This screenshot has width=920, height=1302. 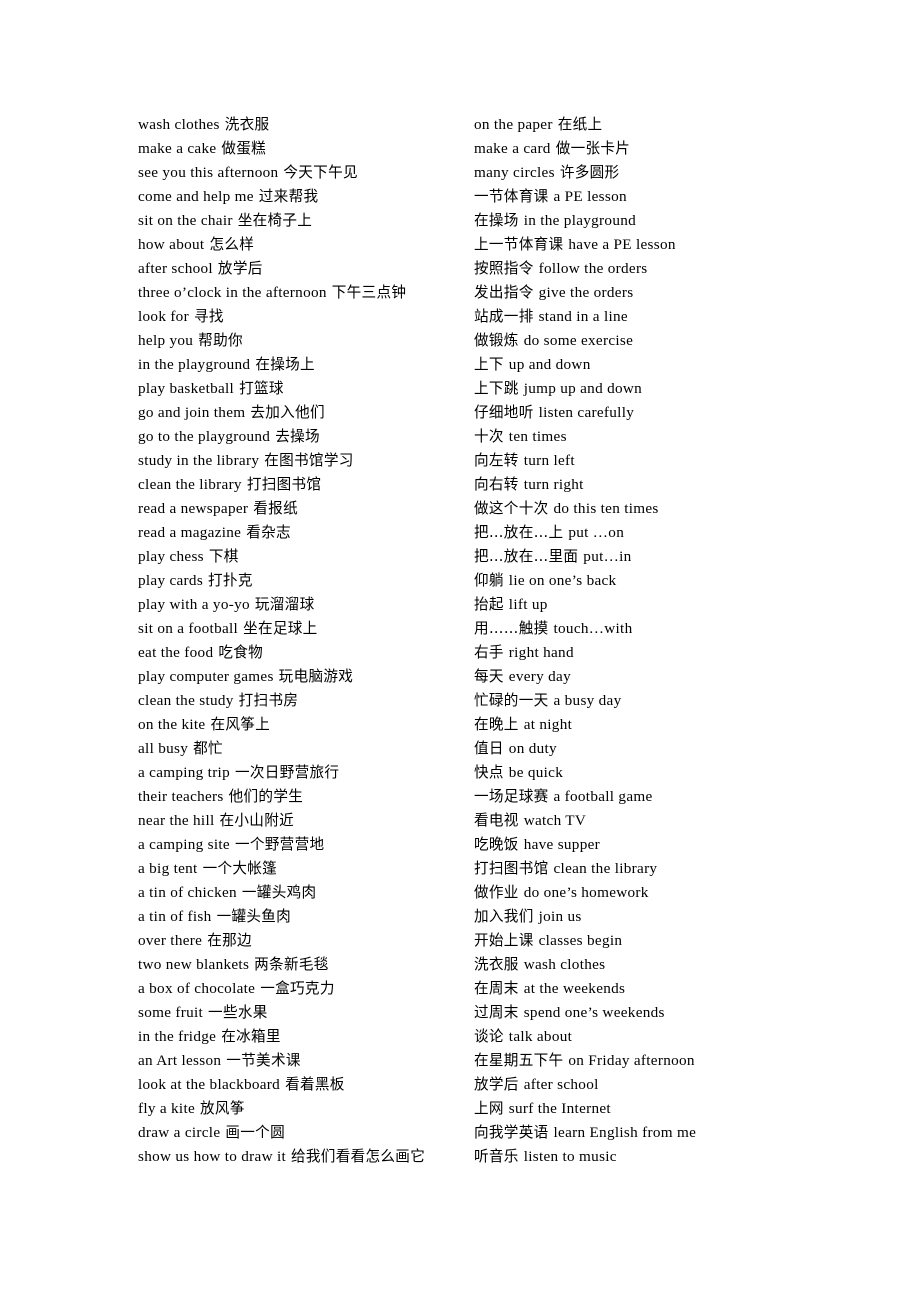 What do you see at coordinates (519, 532) in the screenshot?
I see `entry-term: 把…放在…上` at bounding box center [519, 532].